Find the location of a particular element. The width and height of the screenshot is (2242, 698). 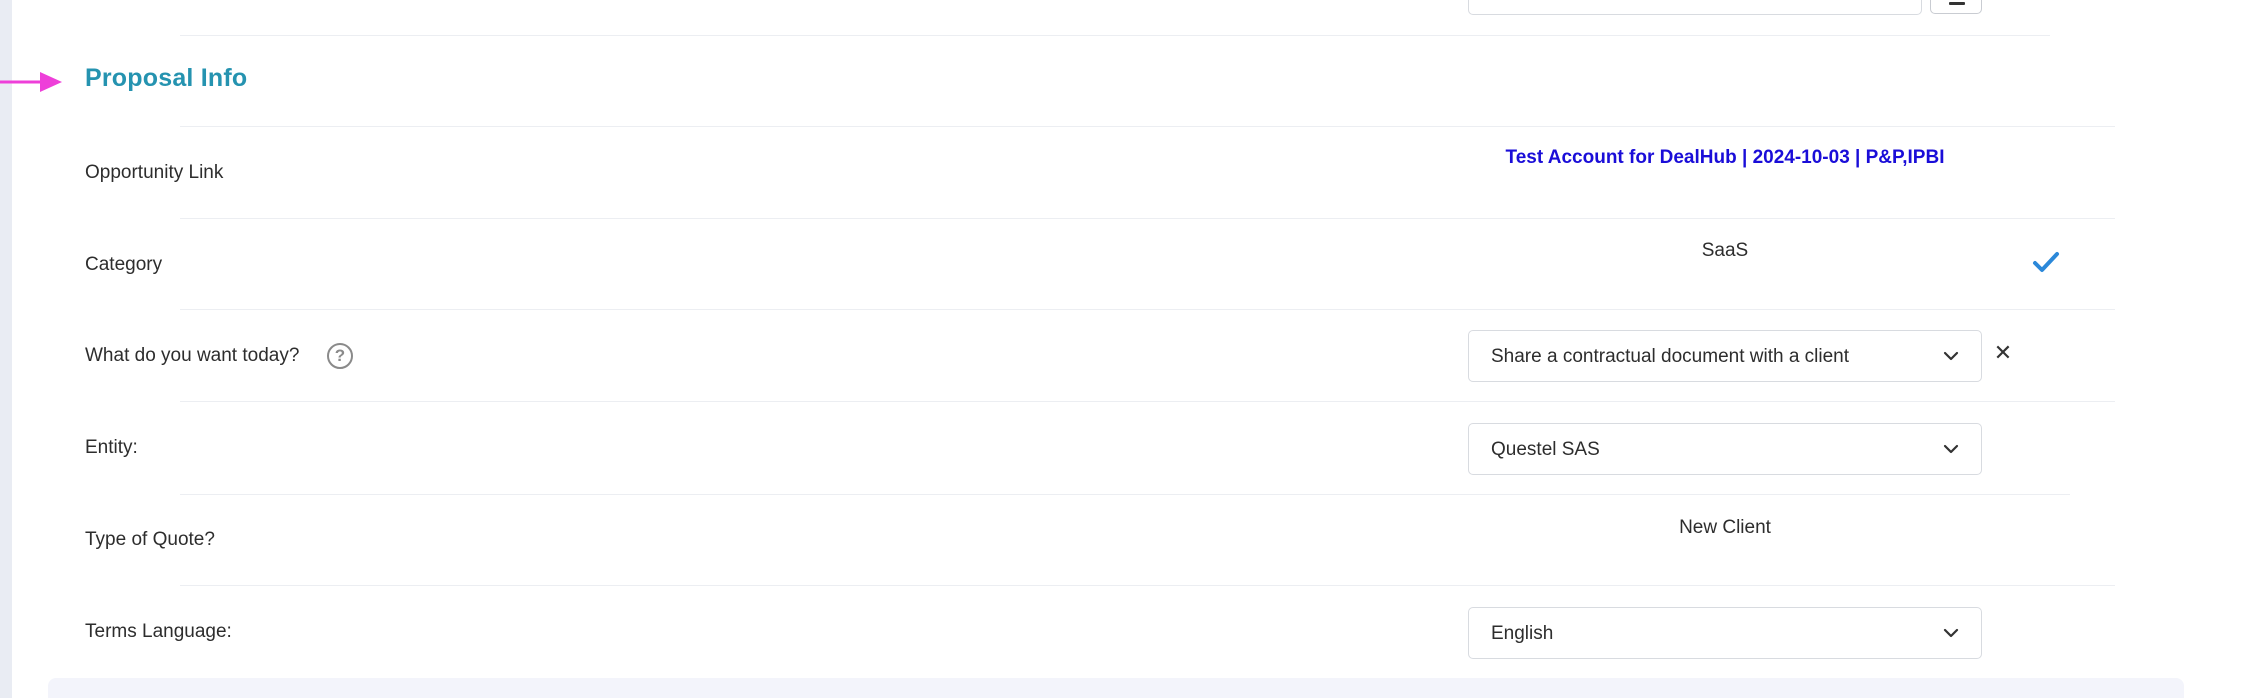

entity-select: Questel SAS is located at coordinates (1725, 449).